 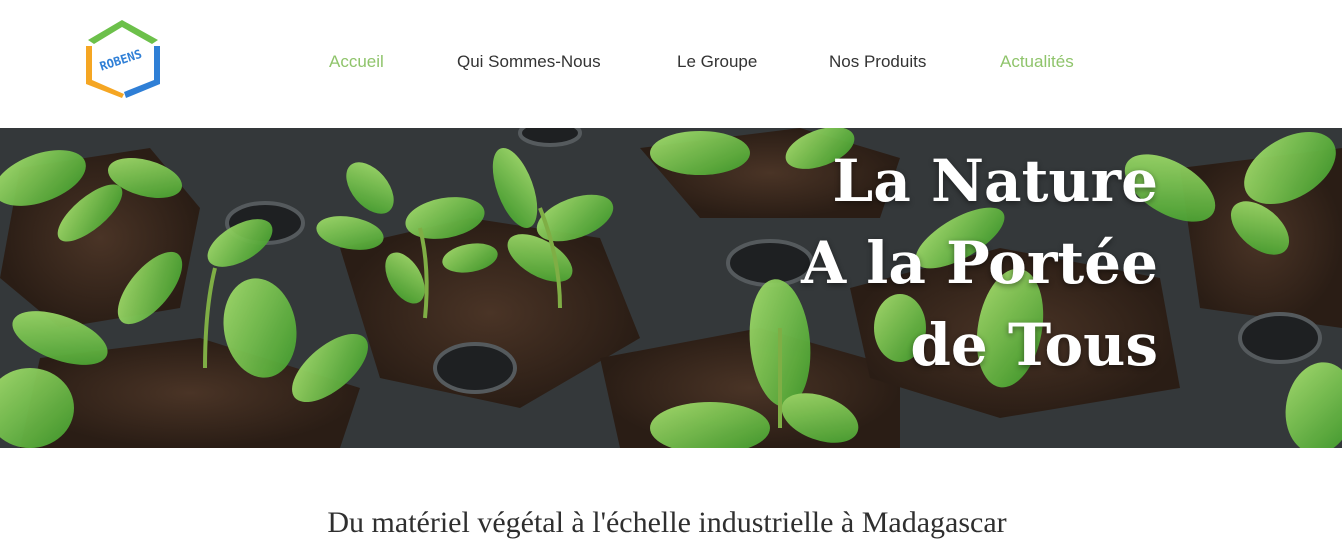 I want to click on nav-item-le-groupe: Le Groupe, so click(x=717, y=62).